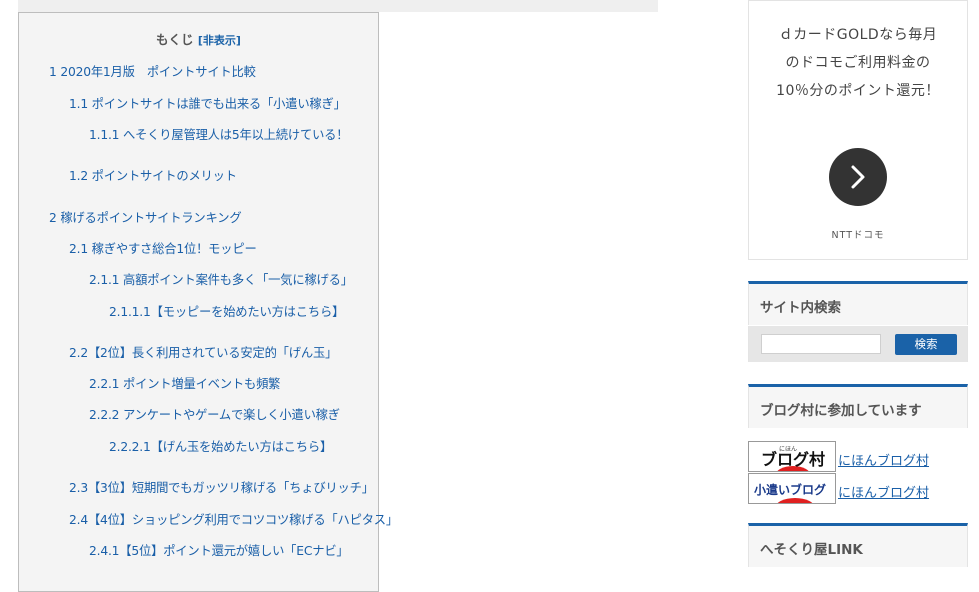 The image size is (979, 592). I want to click on toc-item: 2.4.1【5位】ポイント還元が嬉しい「ECナビ」, so click(219, 550).